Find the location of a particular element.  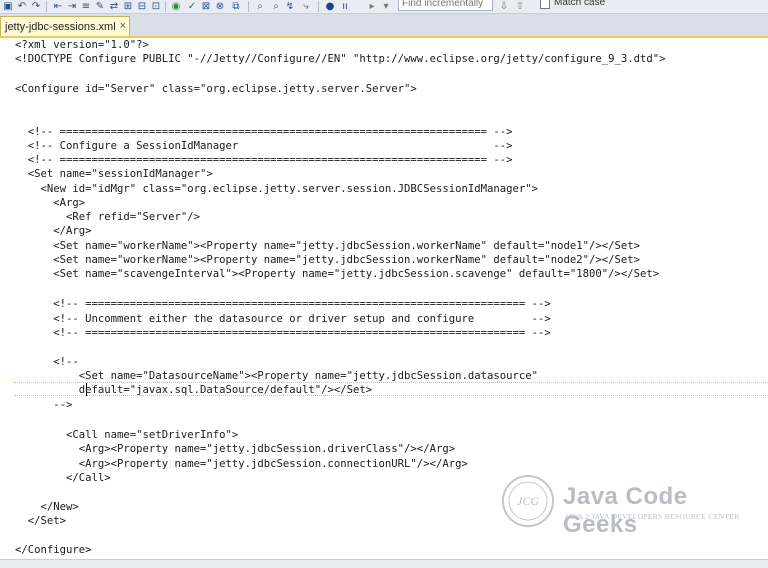

jcg-logo-icon: JCG is located at coordinates (528, 501).